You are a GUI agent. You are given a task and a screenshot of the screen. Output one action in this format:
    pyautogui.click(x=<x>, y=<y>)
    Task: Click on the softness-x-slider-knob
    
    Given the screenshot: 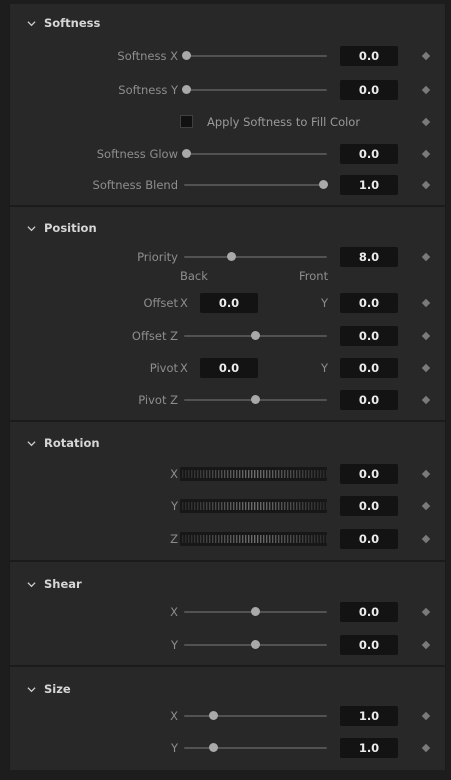 What is the action you would take?
    pyautogui.click(x=186, y=55)
    